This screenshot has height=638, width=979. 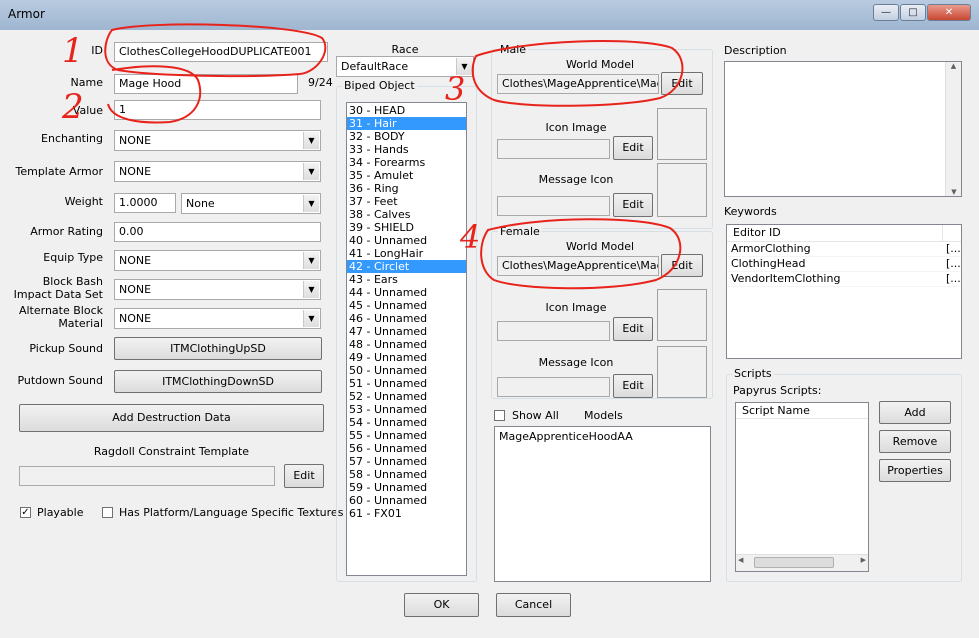 I want to click on biped-object-item: 52 - Unnamed, so click(x=406, y=396).